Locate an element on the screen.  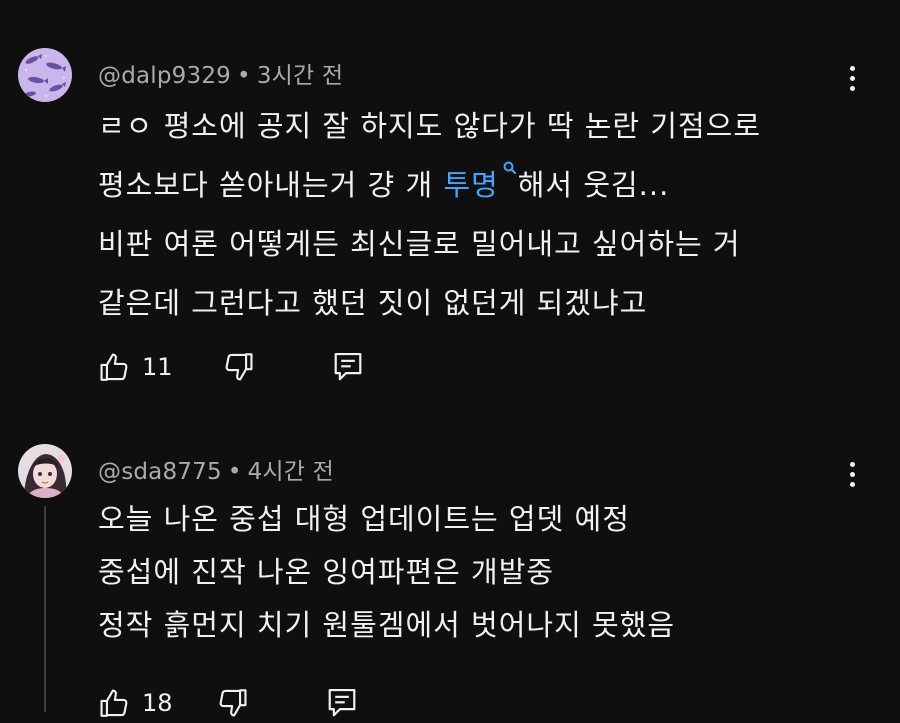
like-button: 18 is located at coordinates (135, 703).